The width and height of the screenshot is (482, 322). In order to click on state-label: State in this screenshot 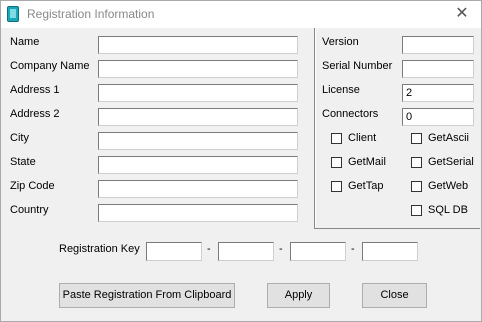, I will do `click(23, 162)`.